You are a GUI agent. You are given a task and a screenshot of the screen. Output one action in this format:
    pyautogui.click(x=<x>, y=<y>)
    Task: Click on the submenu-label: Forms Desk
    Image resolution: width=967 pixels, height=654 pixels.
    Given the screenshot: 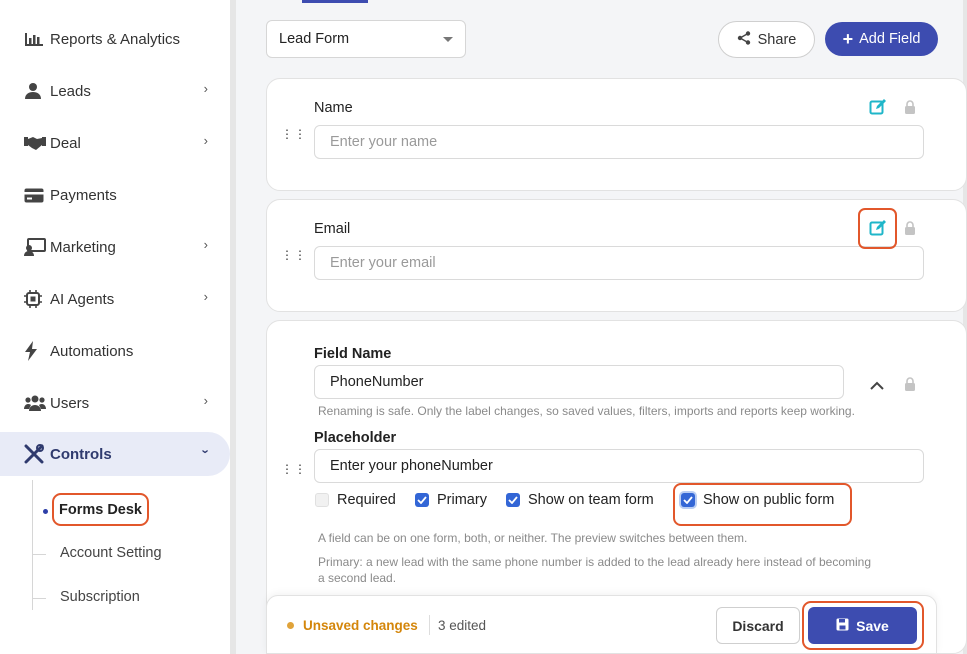 What is the action you would take?
    pyautogui.click(x=100, y=509)
    